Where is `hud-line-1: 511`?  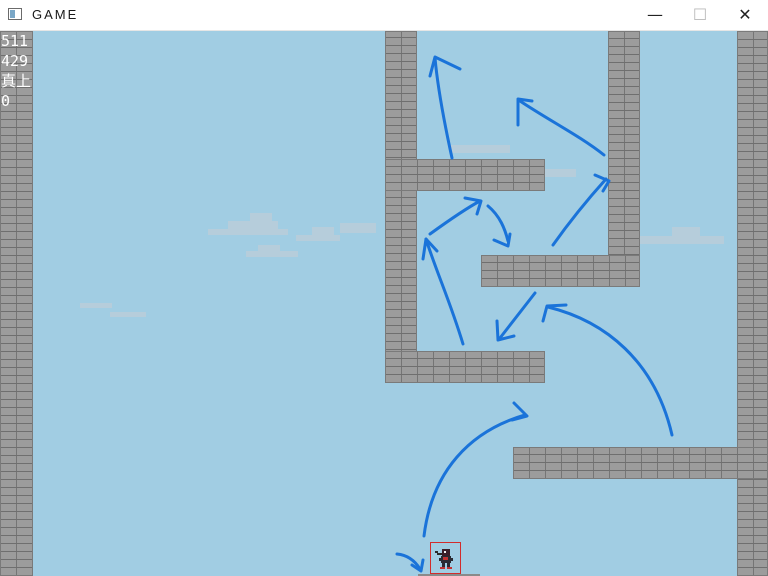
hud-line-1: 511 is located at coordinates (15, 41).